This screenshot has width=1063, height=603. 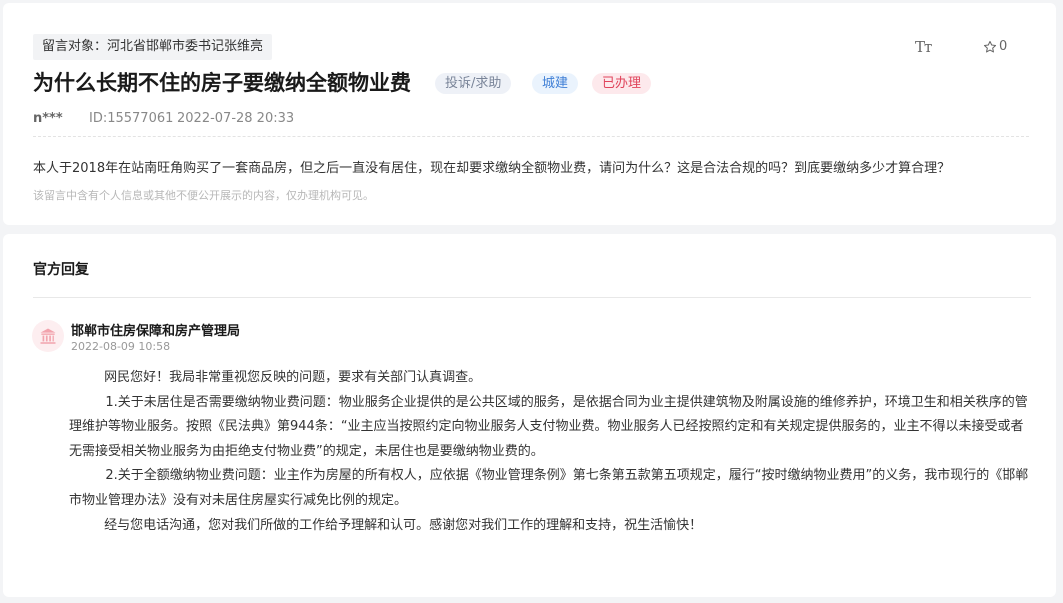 I want to click on avatar, so click(x=48, y=336).